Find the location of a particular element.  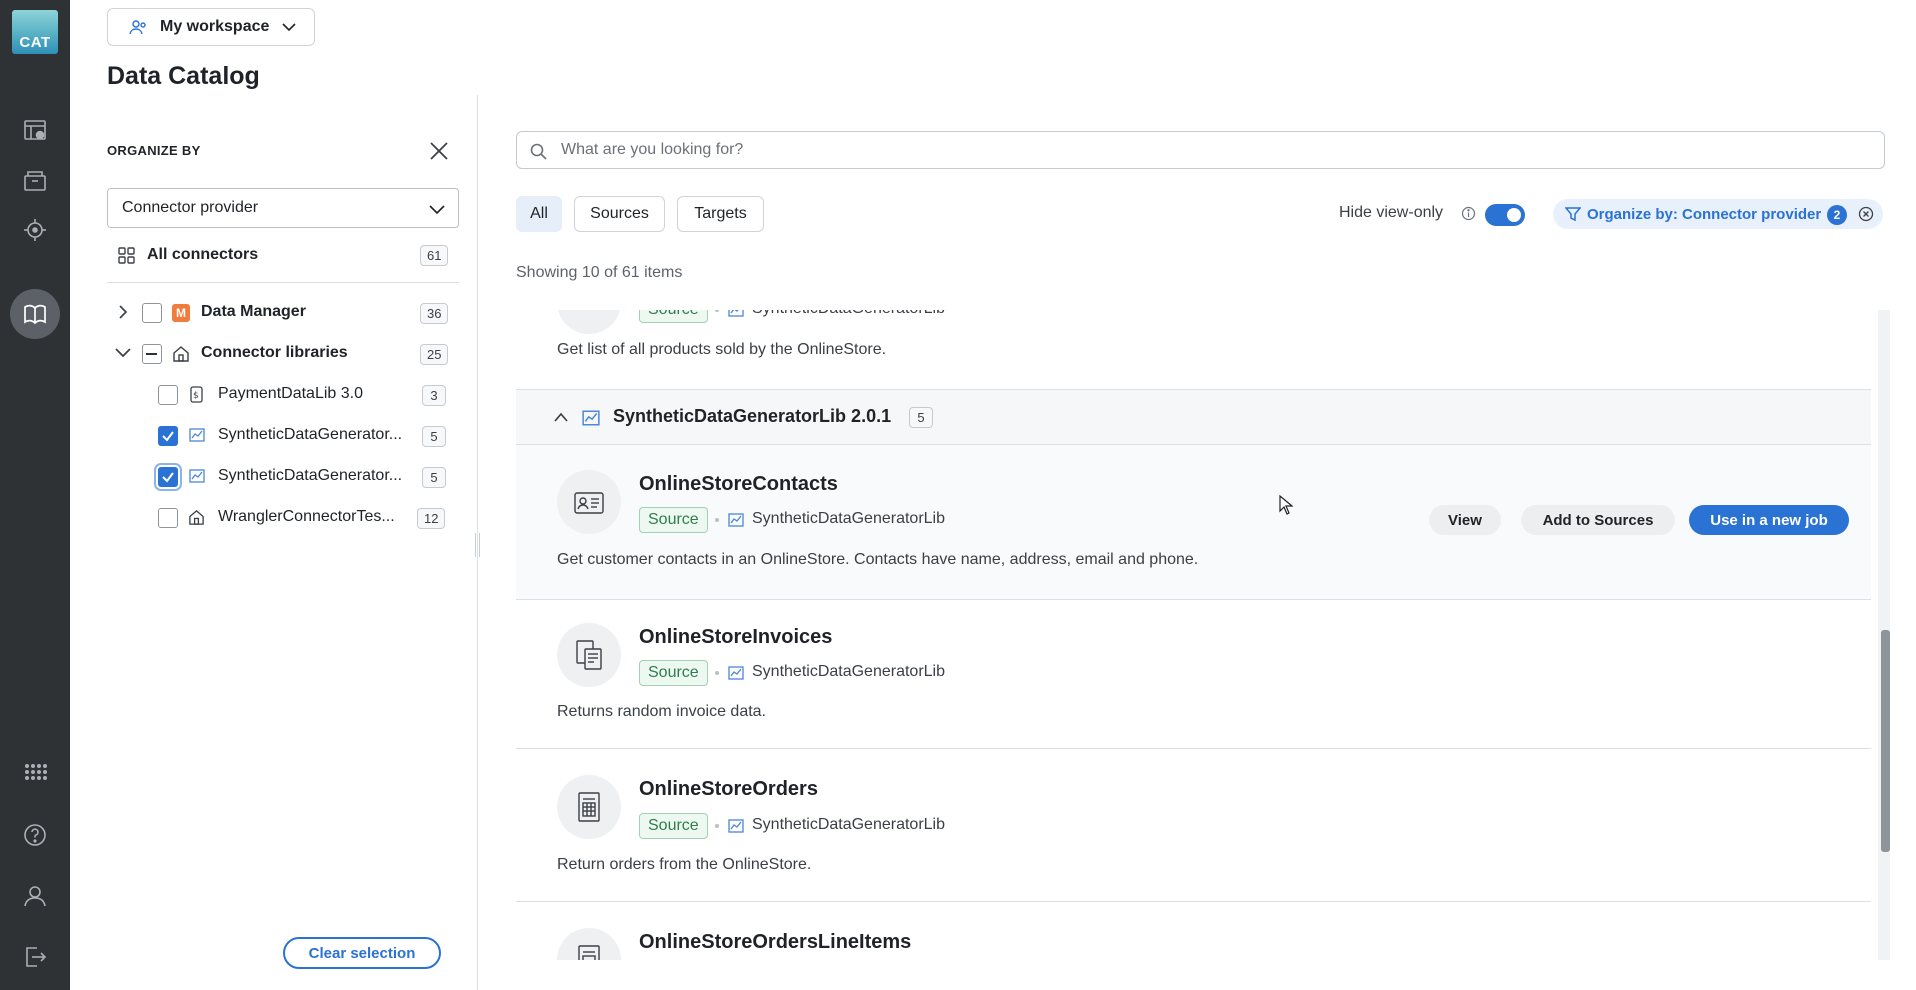

library-group-header: SyntheticDataGeneratorLib 2.0.1 5 is located at coordinates (1193, 417).